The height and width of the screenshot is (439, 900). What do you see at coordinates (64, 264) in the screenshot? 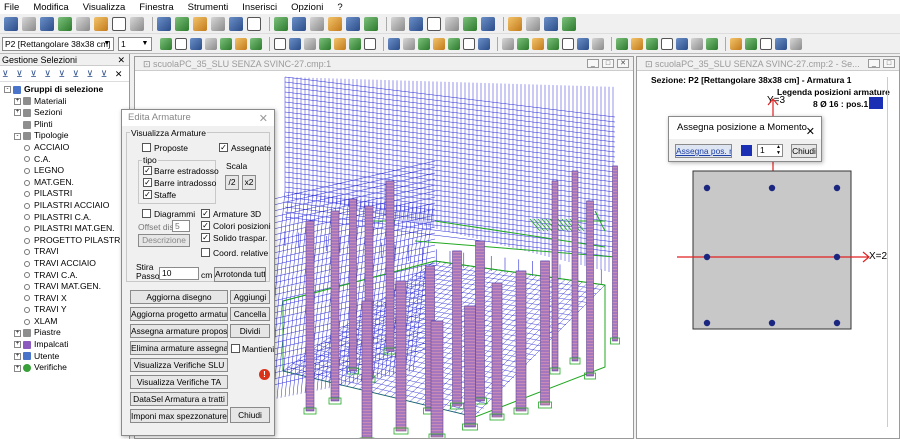
I see `tree-node: TRAVI ACCIAIO` at bounding box center [64, 264].